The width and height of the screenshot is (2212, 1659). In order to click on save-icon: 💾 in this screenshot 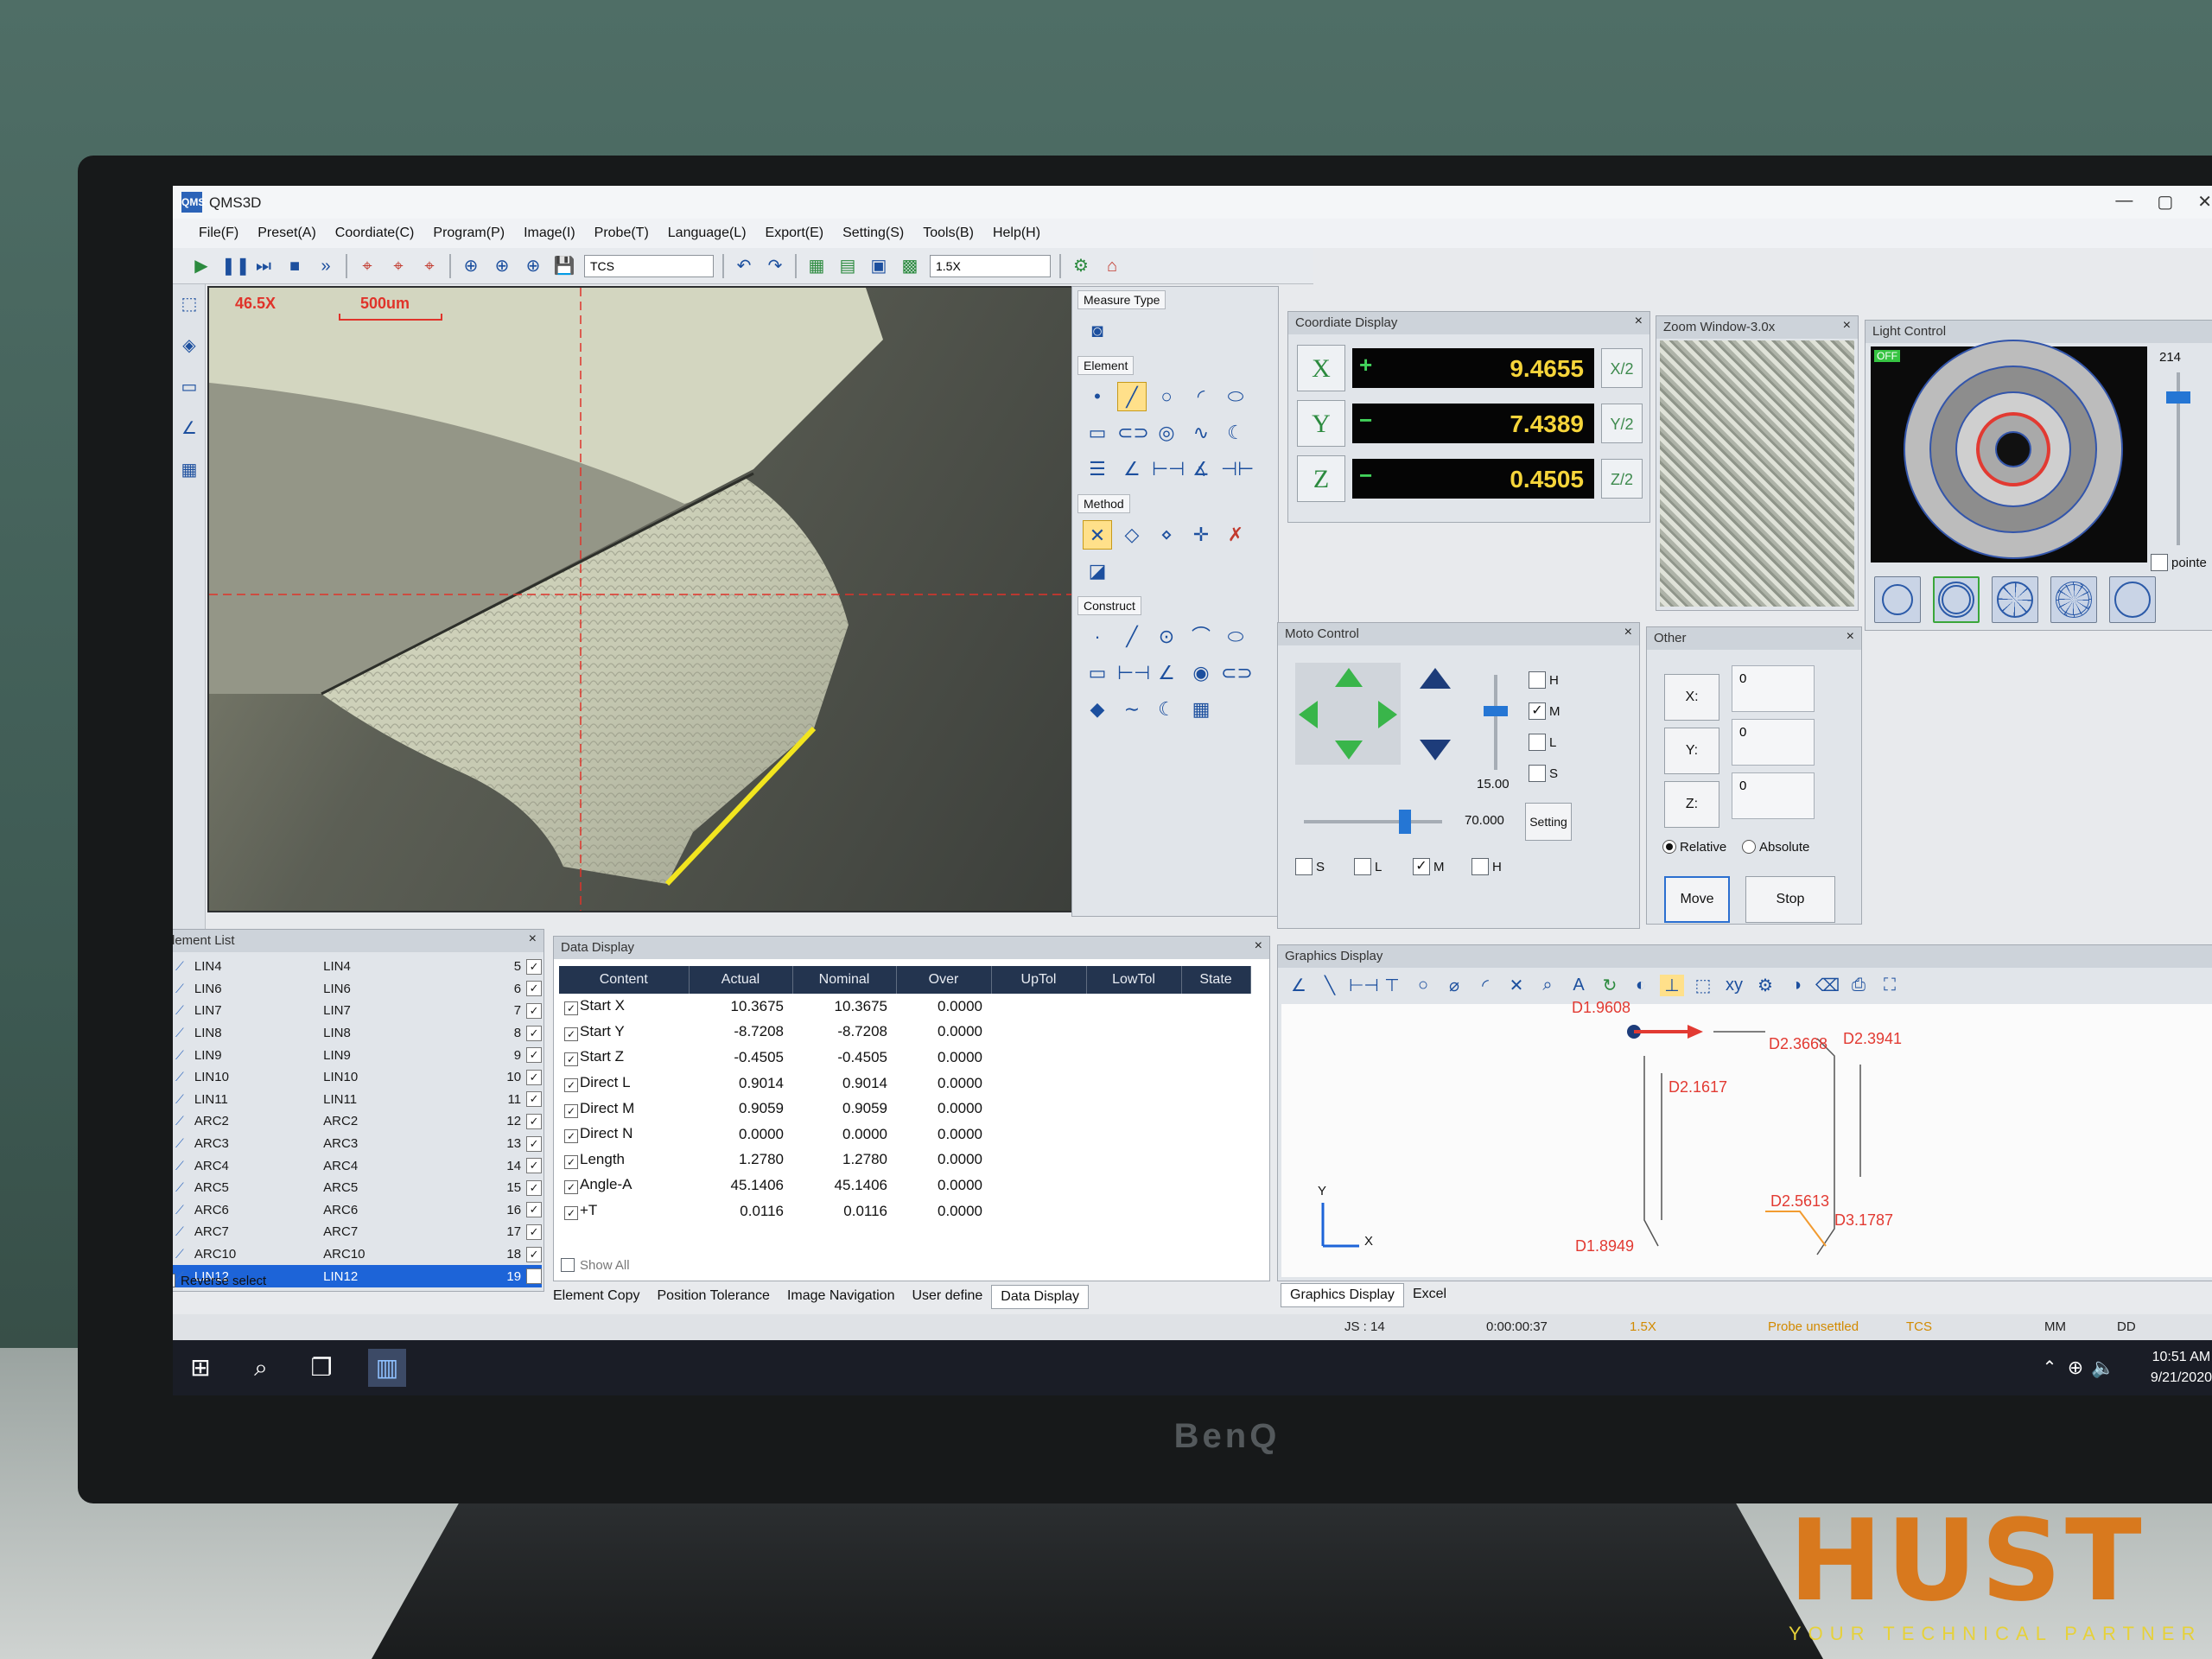, I will do `click(564, 266)`.